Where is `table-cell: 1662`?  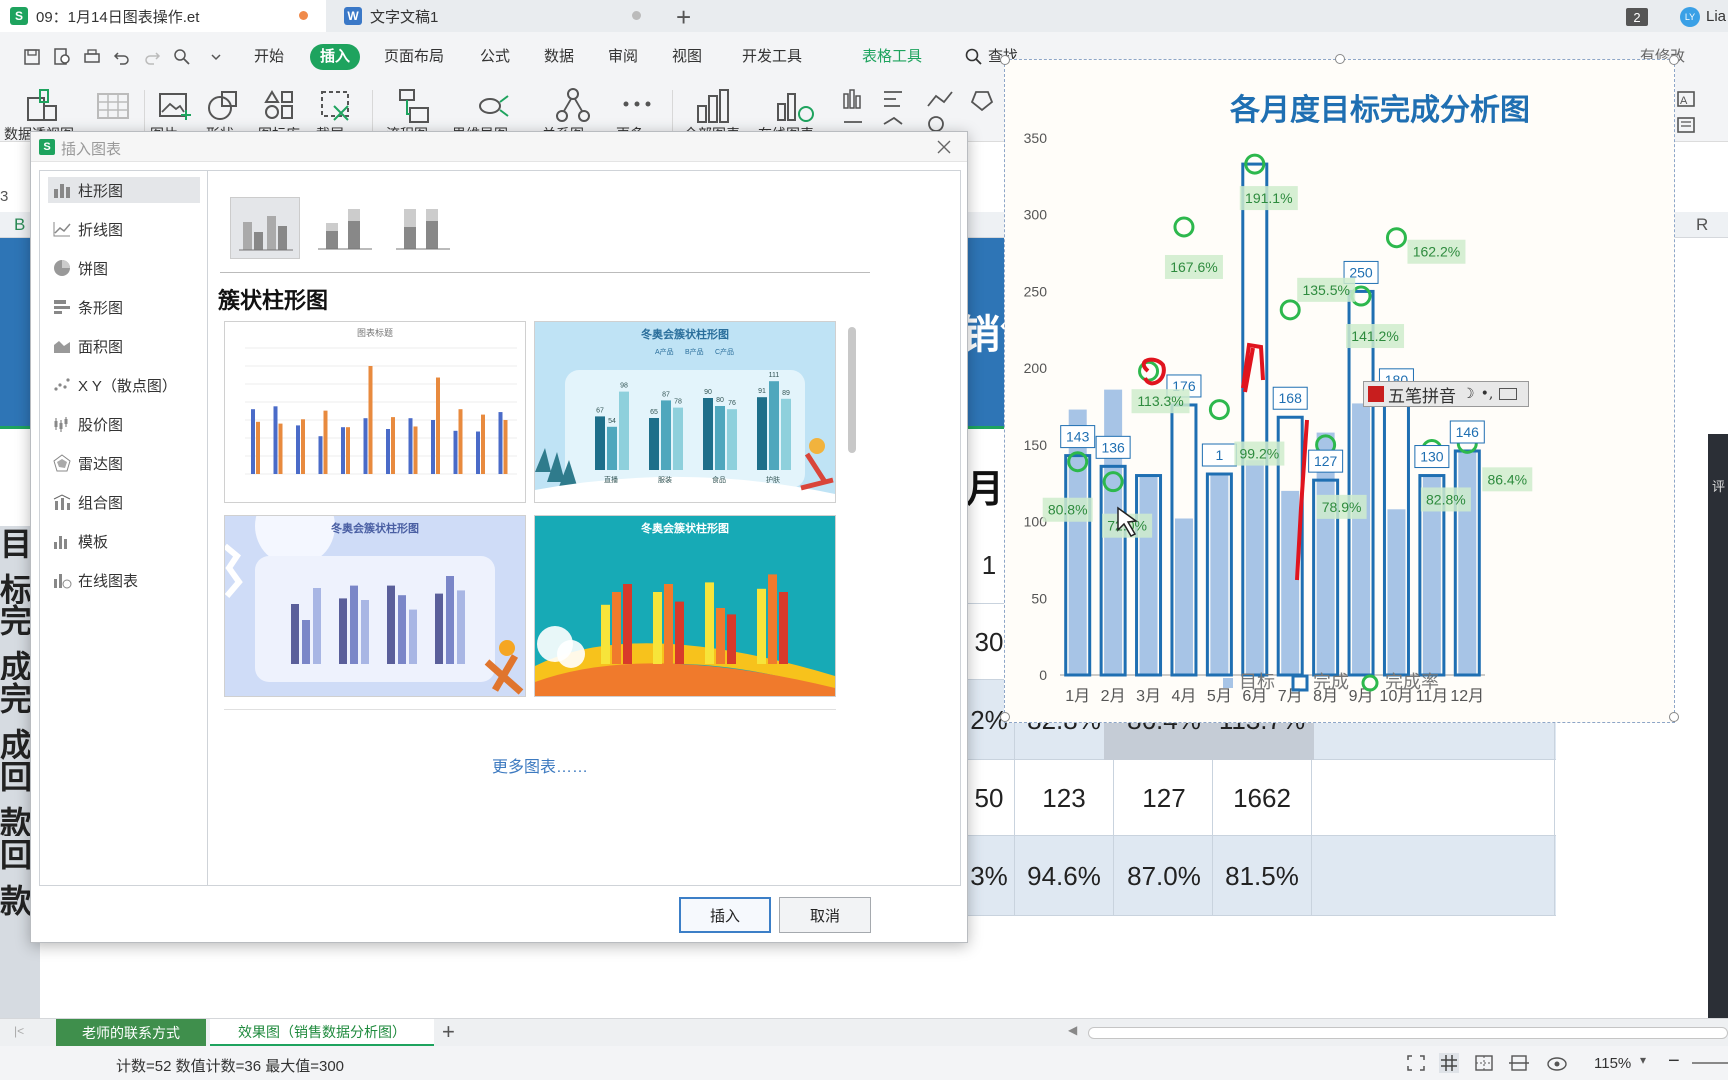 table-cell: 1662 is located at coordinates (1262, 798).